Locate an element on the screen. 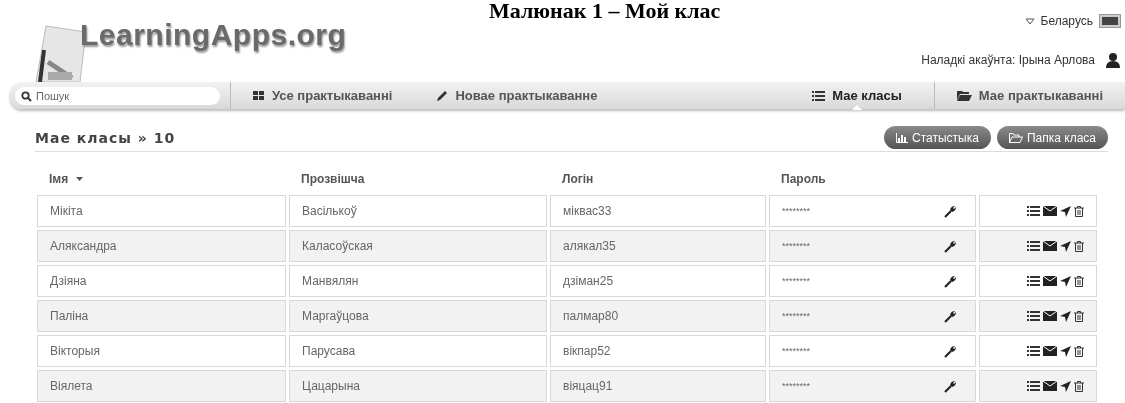  language-selector: Беларусь is located at coordinates (1066, 21).